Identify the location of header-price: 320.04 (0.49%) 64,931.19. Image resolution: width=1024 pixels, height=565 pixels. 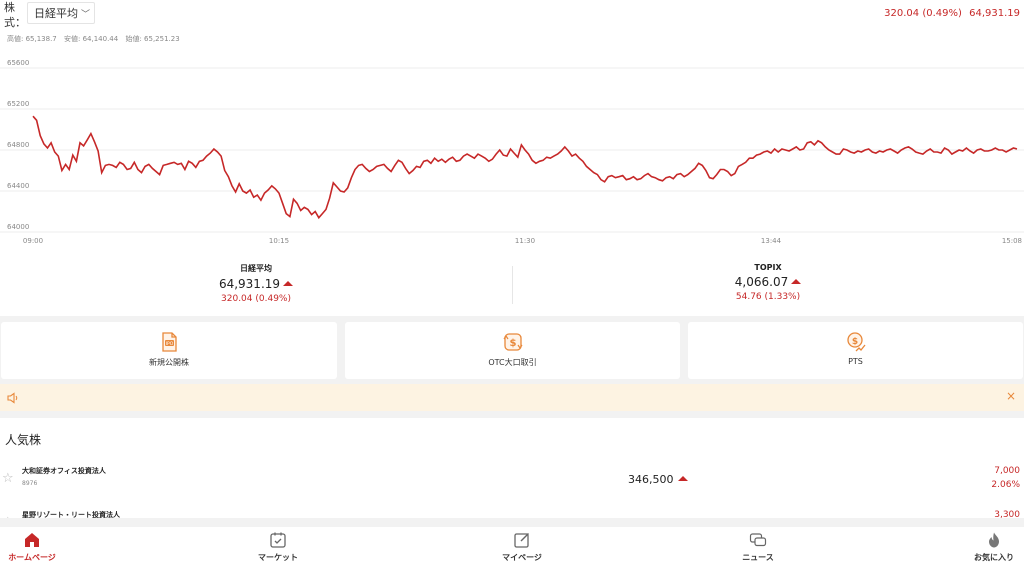
(952, 13).